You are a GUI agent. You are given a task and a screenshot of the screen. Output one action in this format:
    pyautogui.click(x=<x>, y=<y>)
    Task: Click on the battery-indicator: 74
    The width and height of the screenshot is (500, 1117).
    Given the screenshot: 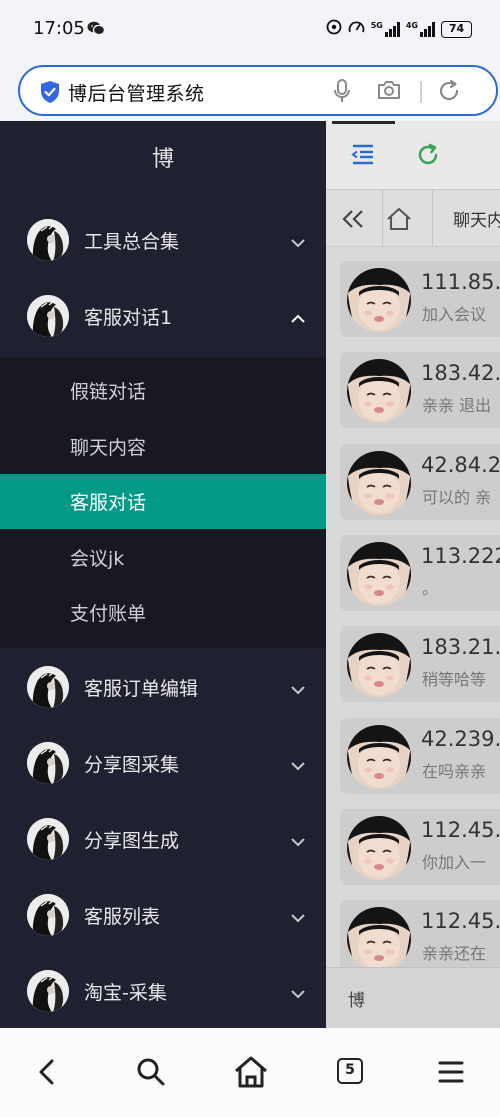 What is the action you would take?
    pyautogui.click(x=456, y=29)
    